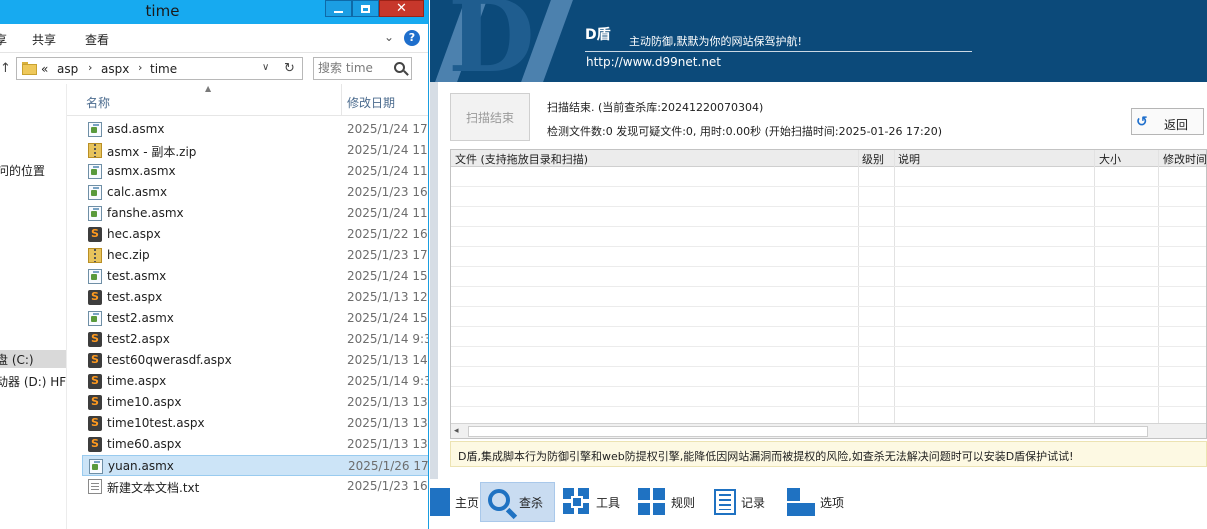 The image size is (1207, 529). What do you see at coordinates (255, 360) in the screenshot?
I see `file-row: test60qwerasdf.aspx 2025/1/13 14` at bounding box center [255, 360].